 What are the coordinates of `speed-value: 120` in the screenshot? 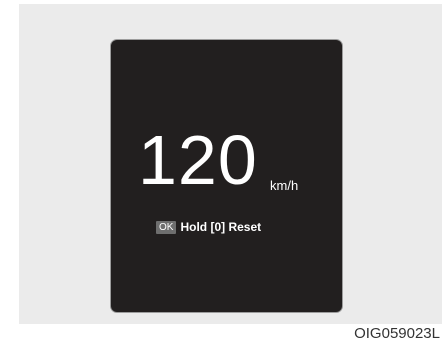 It's located at (198, 160).